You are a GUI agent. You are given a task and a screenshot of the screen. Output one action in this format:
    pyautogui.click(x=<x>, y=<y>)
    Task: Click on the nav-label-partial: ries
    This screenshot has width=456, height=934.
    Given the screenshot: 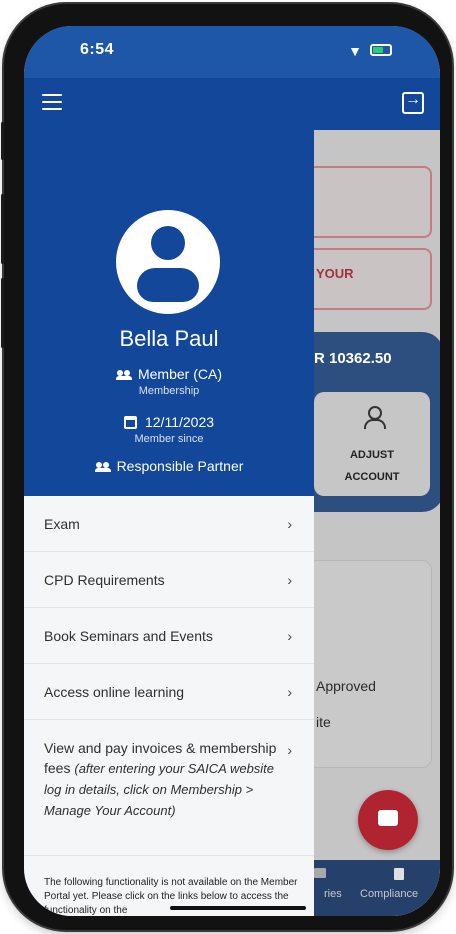 What is the action you would take?
    pyautogui.click(x=333, y=894)
    